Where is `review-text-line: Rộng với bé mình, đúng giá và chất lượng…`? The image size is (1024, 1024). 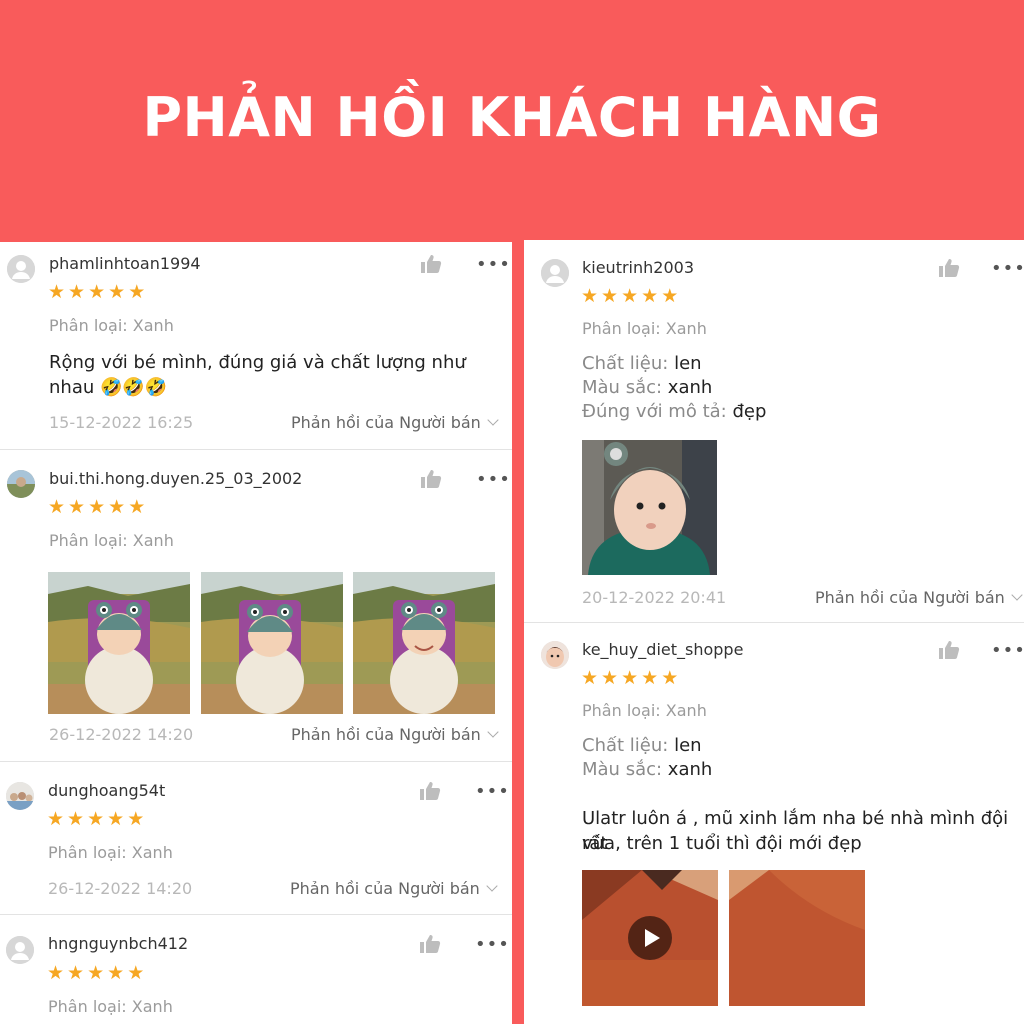
review-text-line: Rộng với bé mình, đúng giá và chất lượng… is located at coordinates (257, 362).